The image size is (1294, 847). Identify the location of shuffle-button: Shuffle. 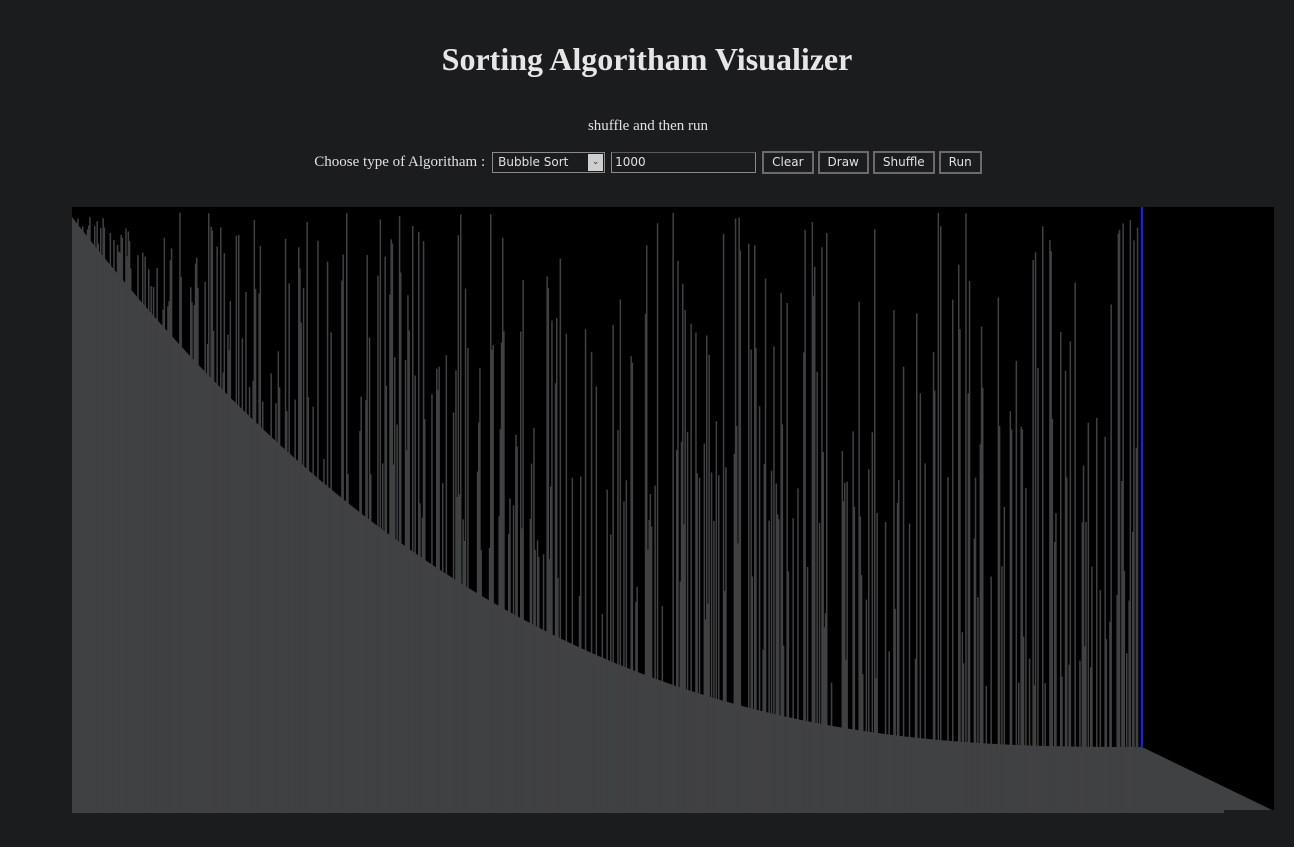
(903, 162).